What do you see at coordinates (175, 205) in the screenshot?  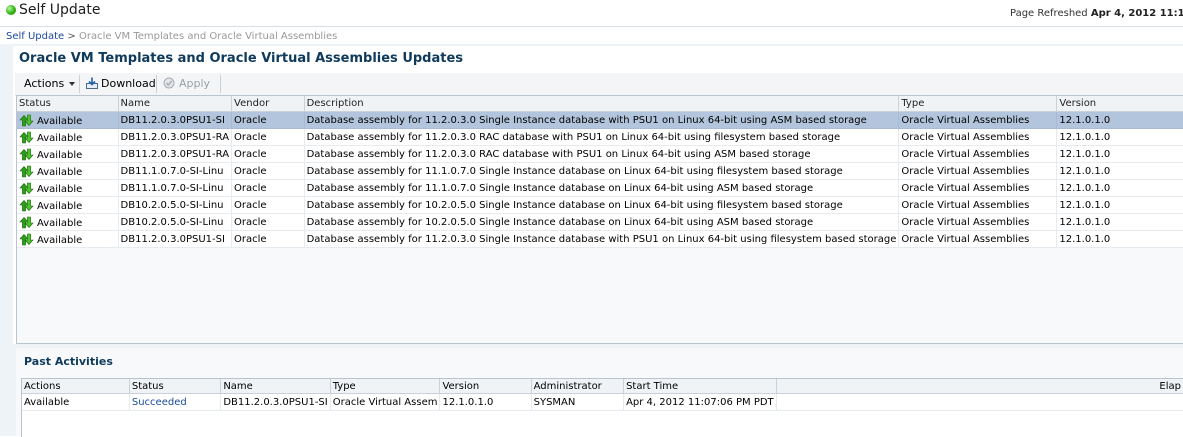 I see `cell-name: DB10.2.0.5.0-SI-Linu` at bounding box center [175, 205].